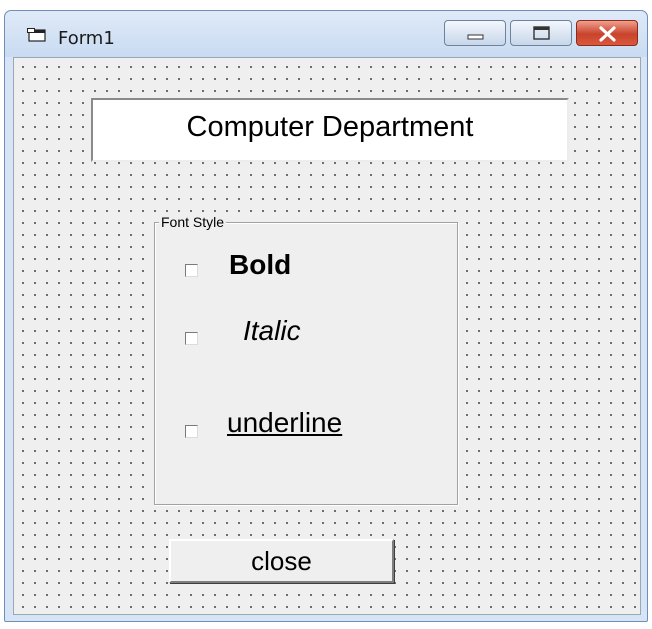 This screenshot has height=629, width=652. What do you see at coordinates (326, 34) in the screenshot?
I see `title-bar: Form1` at bounding box center [326, 34].